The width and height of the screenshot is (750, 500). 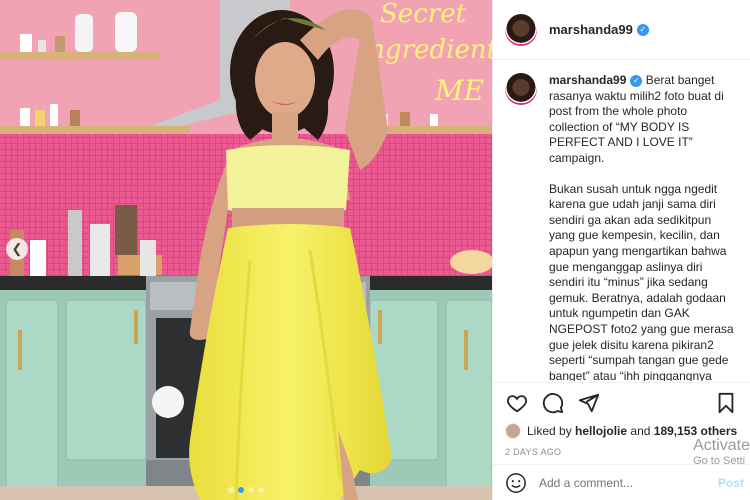 I want to click on neon-line-2: ingredient is, so click(x=426, y=50).